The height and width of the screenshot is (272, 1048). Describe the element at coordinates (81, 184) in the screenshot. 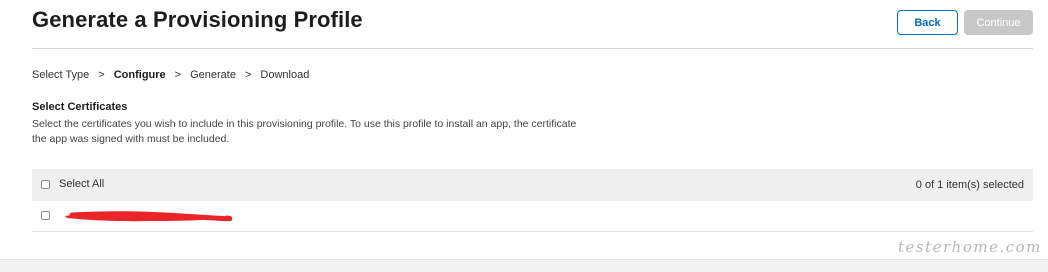

I see `select-all-label: Select All` at that location.